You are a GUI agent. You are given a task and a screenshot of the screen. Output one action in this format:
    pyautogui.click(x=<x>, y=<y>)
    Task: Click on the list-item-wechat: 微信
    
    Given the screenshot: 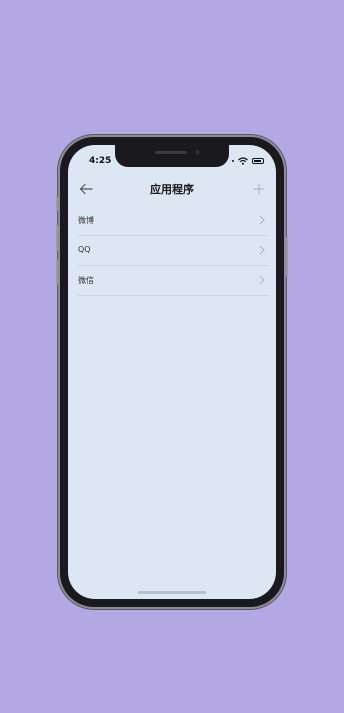 What is the action you would take?
    pyautogui.click(x=173, y=281)
    